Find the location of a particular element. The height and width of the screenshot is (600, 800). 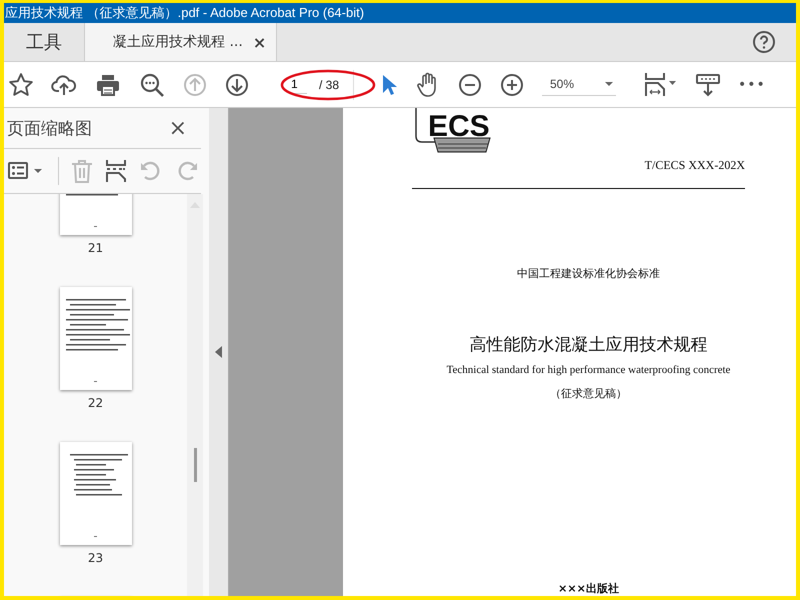

page-number-label: 23 is located at coordinates (96, 558).